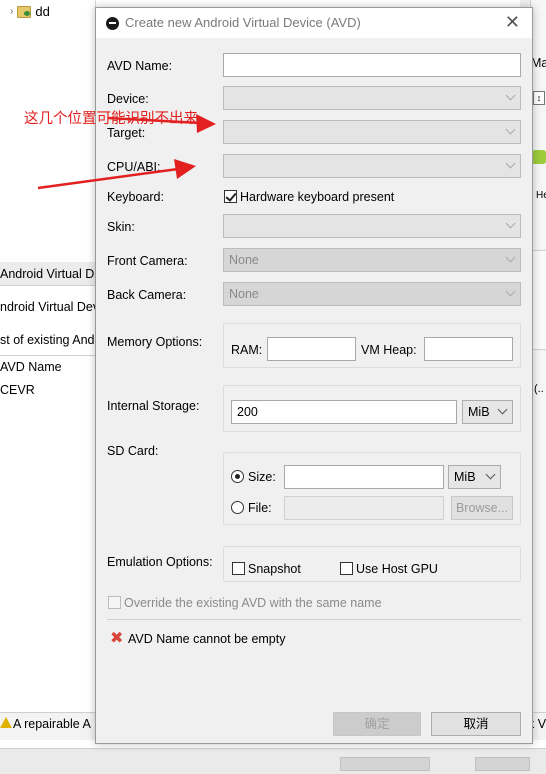 The height and width of the screenshot is (774, 546). I want to click on back-camera-select: None, so click(372, 294).